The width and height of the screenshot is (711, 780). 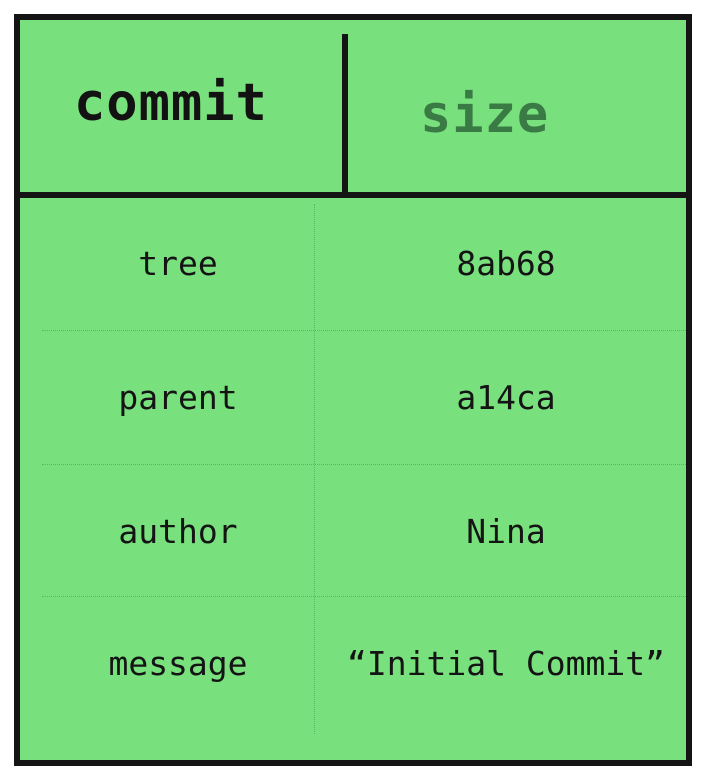 I want to click on field-value: “Initial Commit”, so click(x=506, y=663).